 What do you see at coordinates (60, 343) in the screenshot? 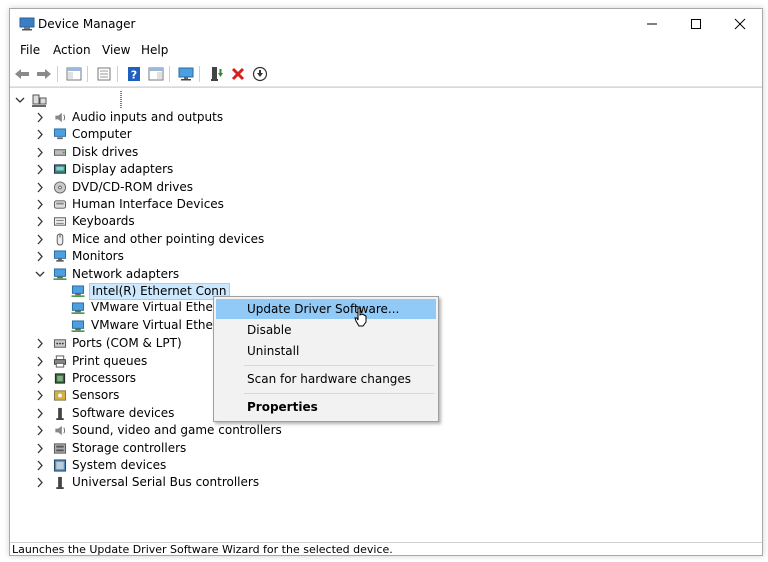
I see `port-icon` at bounding box center [60, 343].